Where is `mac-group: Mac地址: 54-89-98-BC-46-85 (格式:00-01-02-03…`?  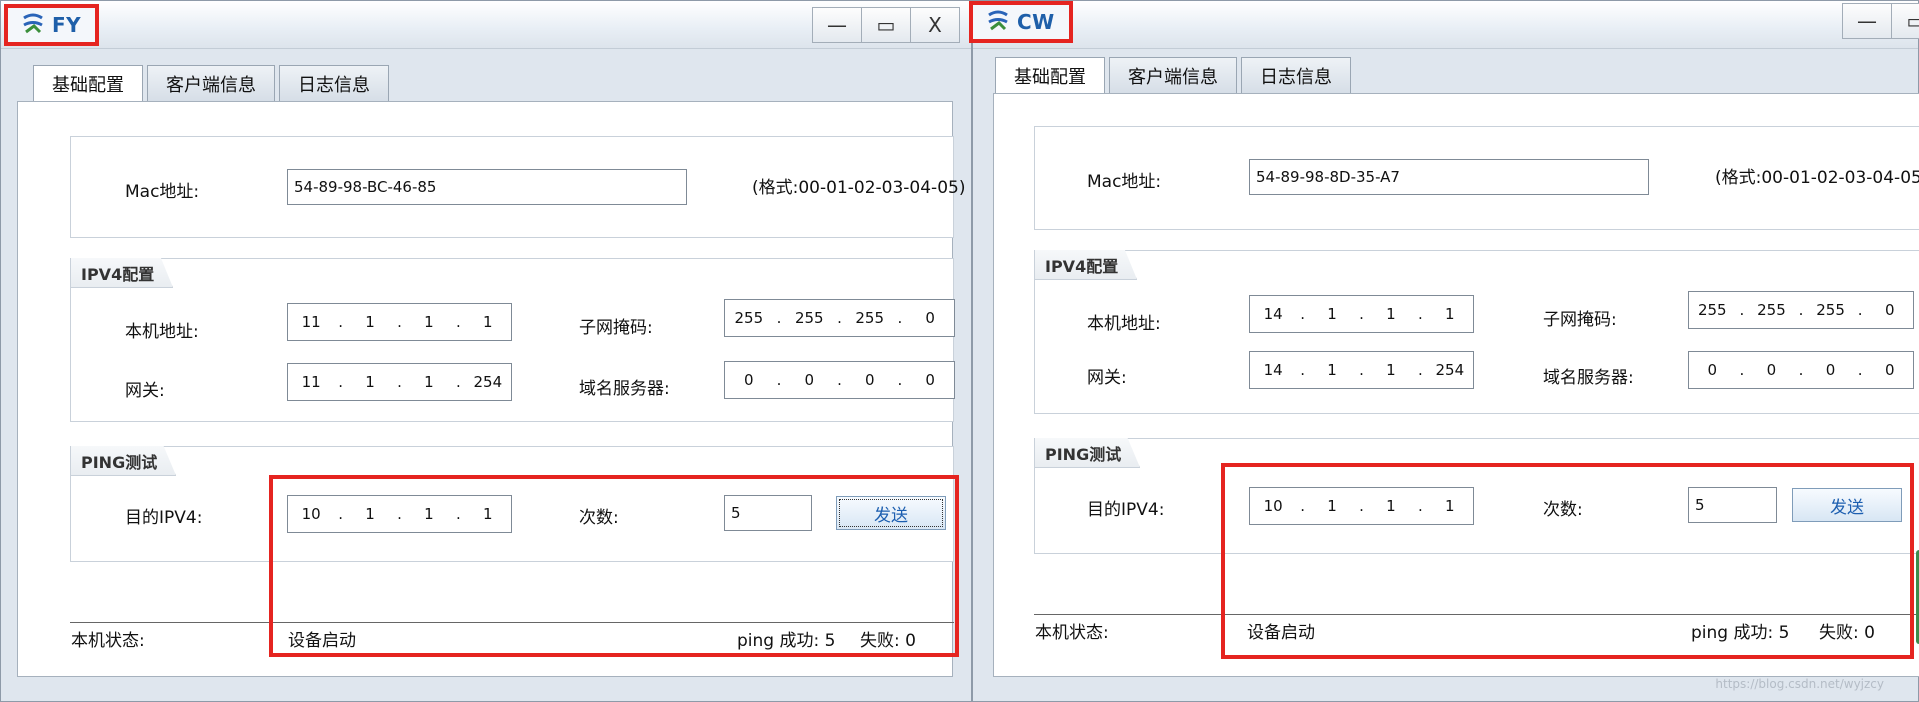
mac-group: Mac地址: 54-89-98-BC-46-85 (格式:00-01-02-03… is located at coordinates (517, 187).